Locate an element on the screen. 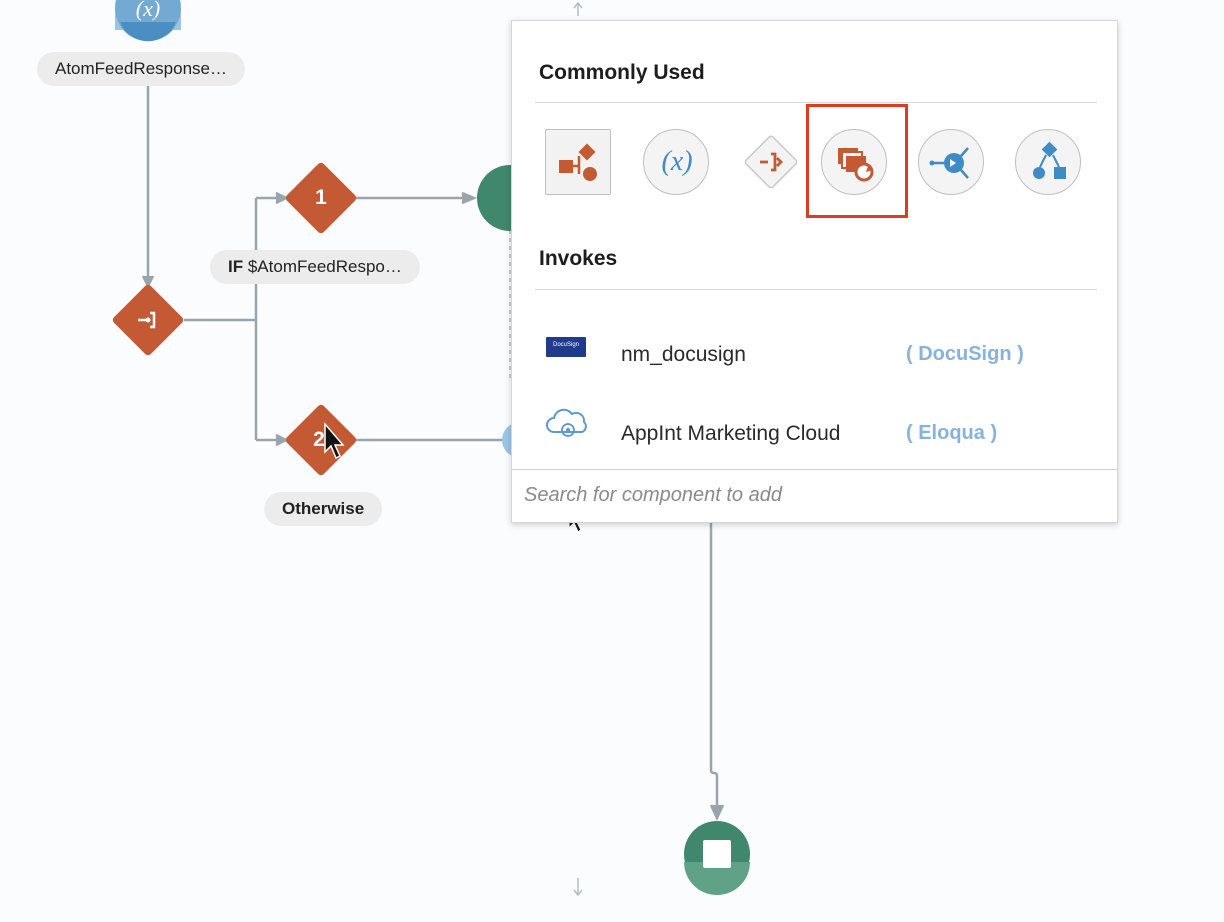 This screenshot has height=922, width=1224. invokes-title: Invokes is located at coordinates (578, 258).